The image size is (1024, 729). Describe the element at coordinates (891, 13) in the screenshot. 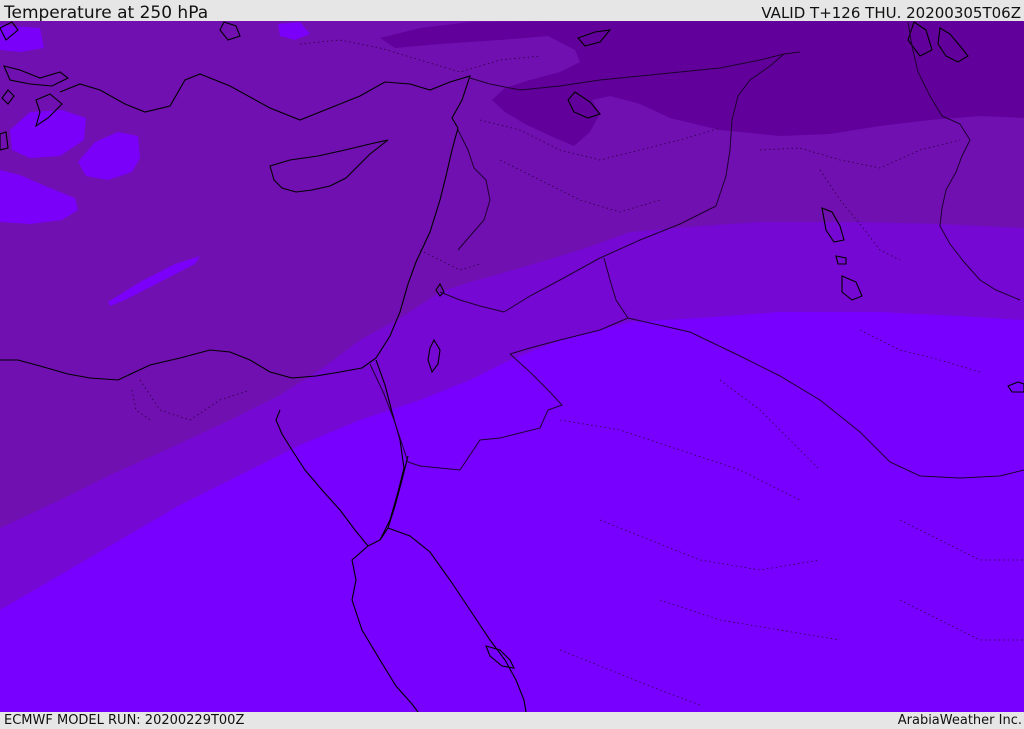

I see `valid-time: VALID T+126 THU. 20200305T06Z` at that location.